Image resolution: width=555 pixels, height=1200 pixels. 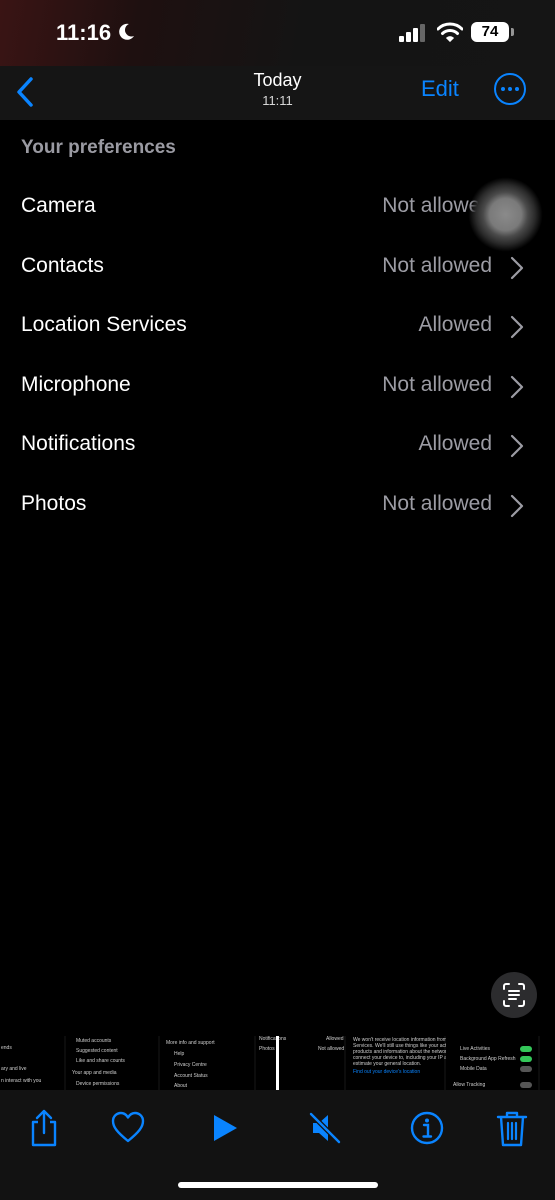 I want to click on thumbnail-text: Allowed, so click(x=335, y=1039).